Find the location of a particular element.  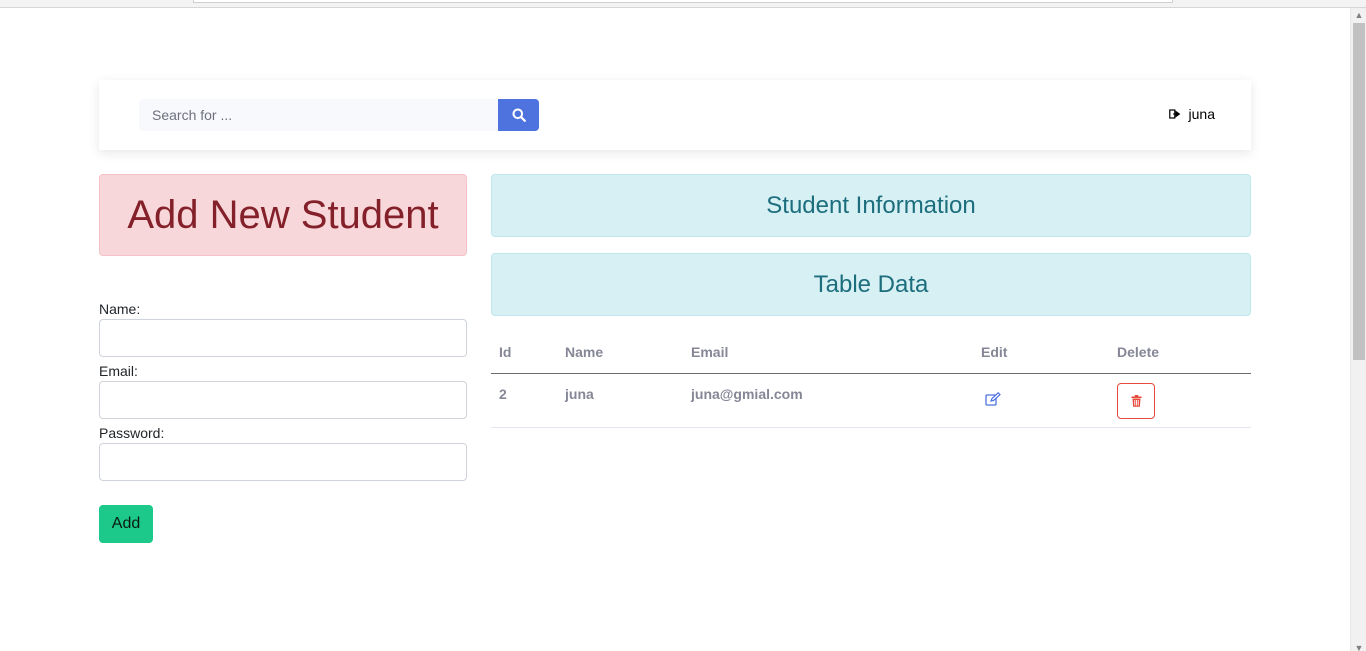

name-field is located at coordinates (283, 338).